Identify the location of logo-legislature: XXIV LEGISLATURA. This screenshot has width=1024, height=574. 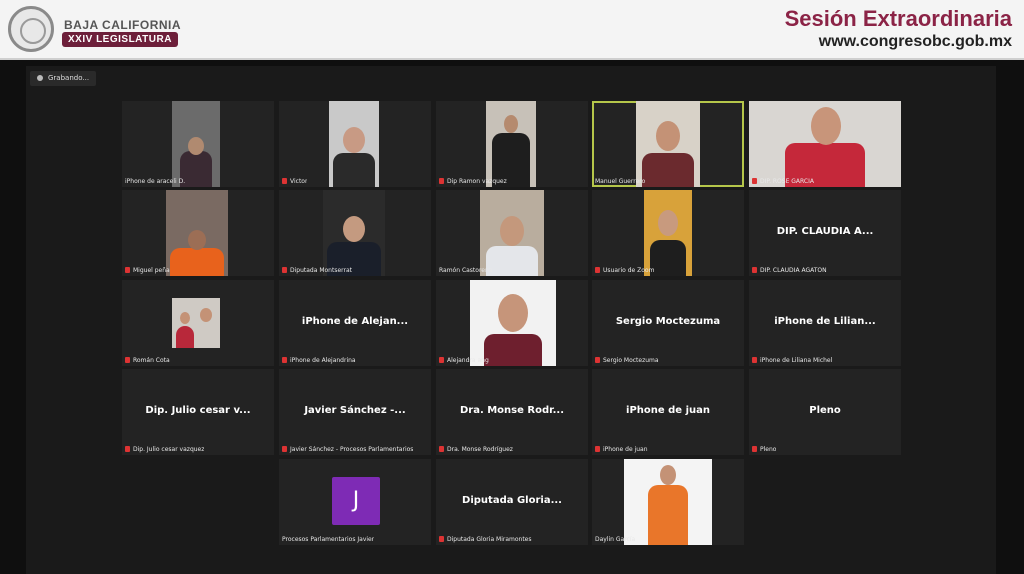
(120, 39).